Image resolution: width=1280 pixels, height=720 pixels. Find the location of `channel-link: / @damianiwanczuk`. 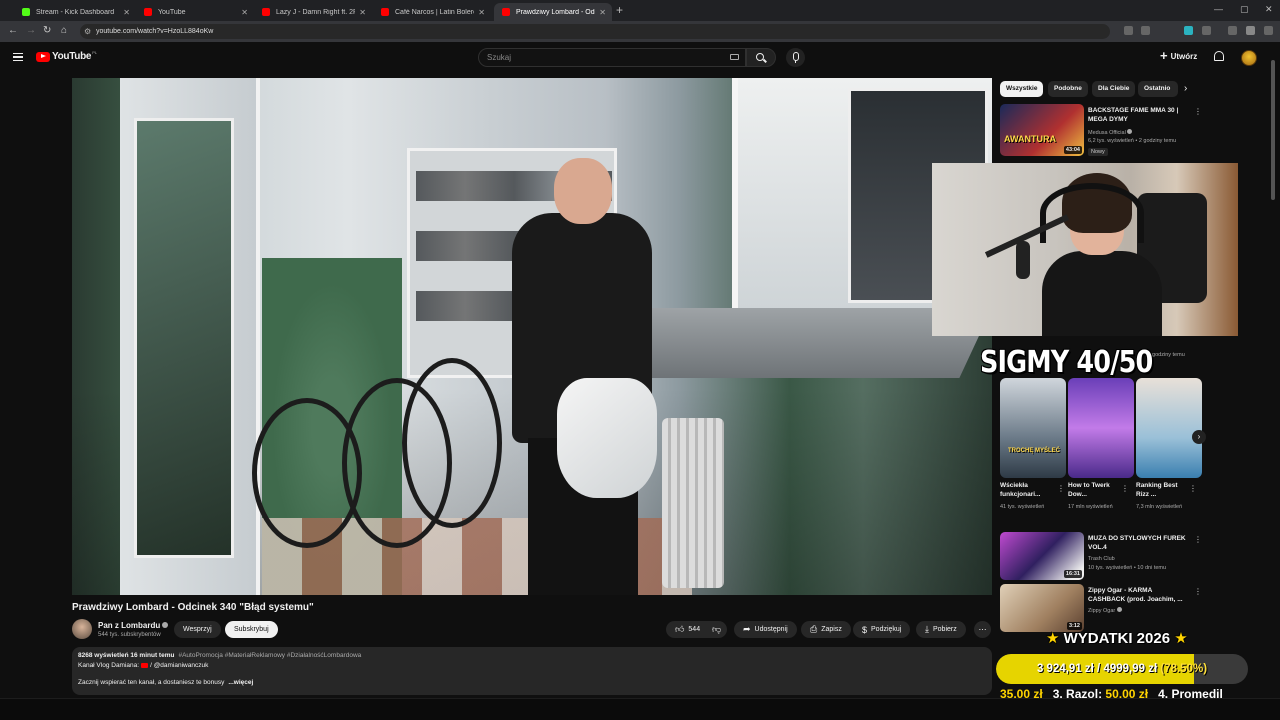

channel-link: / @damianiwanczuk is located at coordinates (179, 665).